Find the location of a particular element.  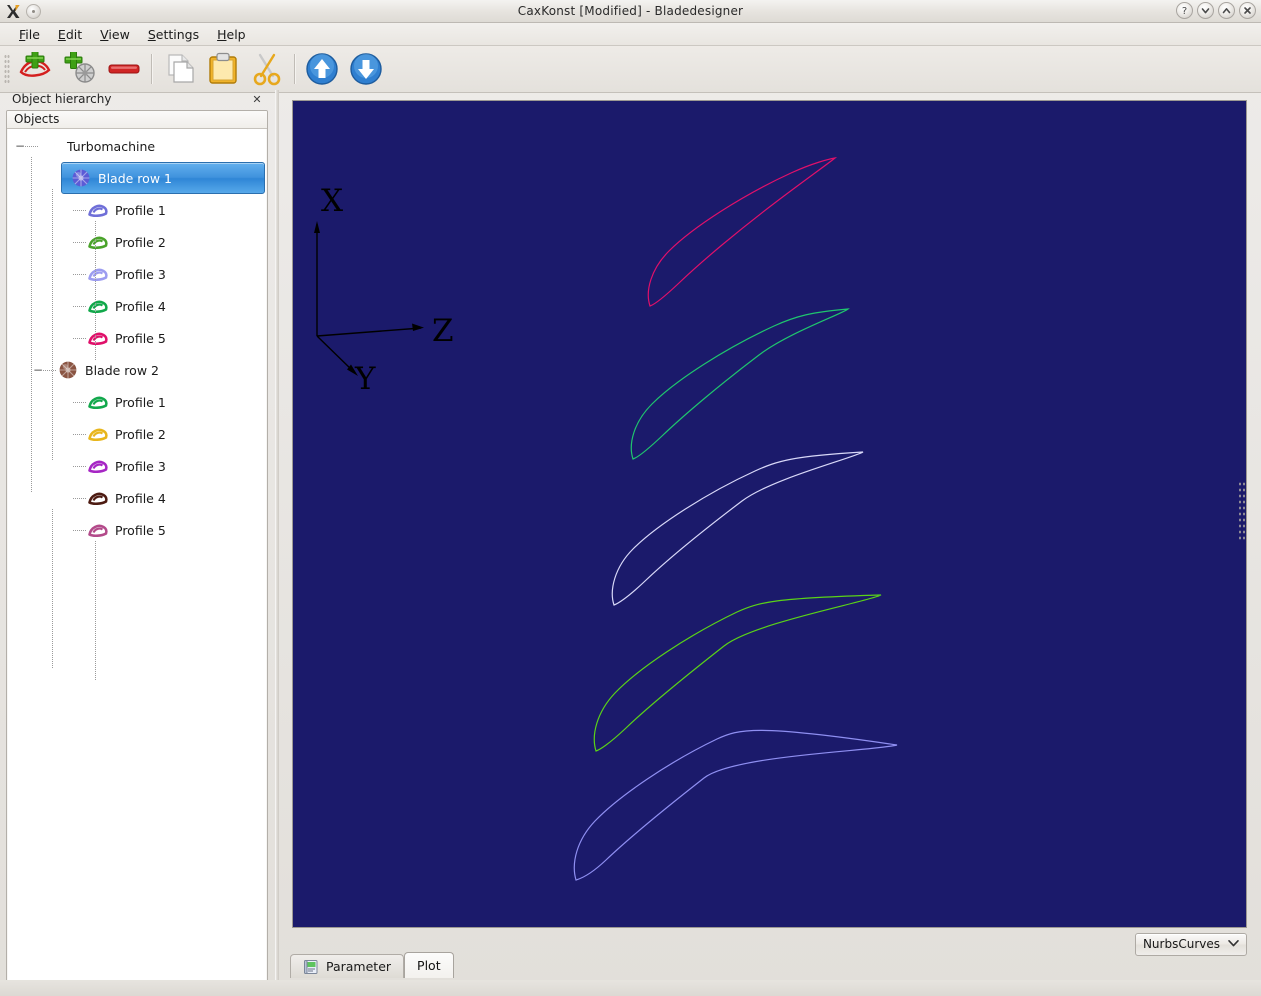

tree-item-bladerow1: Blade row 1 is located at coordinates (163, 178).